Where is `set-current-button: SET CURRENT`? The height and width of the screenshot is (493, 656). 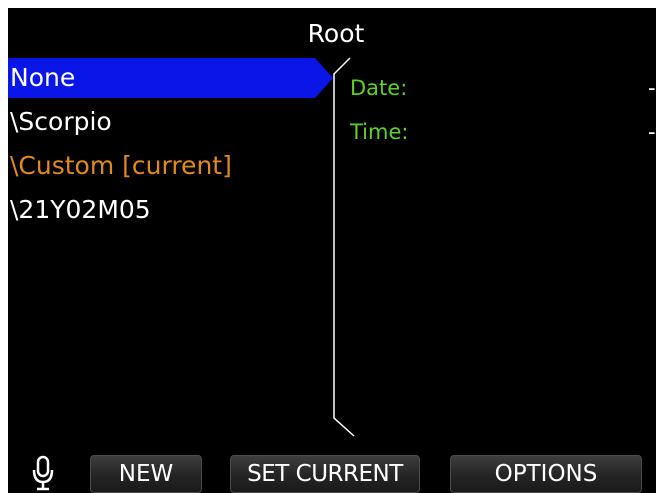 set-current-button: SET CURRENT is located at coordinates (325, 474).